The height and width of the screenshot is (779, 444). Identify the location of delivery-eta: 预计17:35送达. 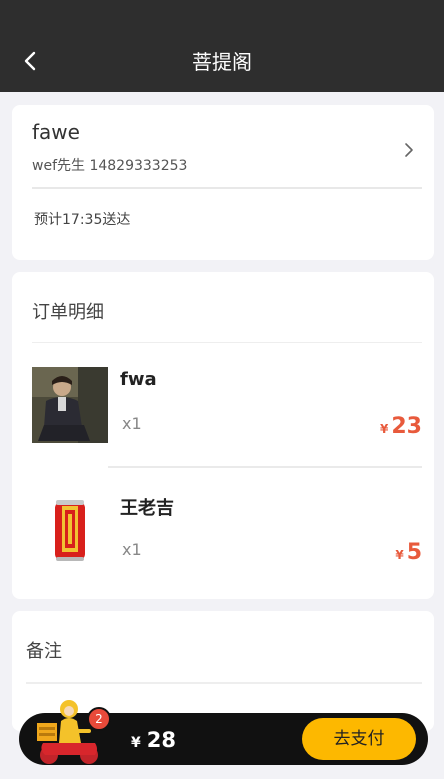
(82, 220).